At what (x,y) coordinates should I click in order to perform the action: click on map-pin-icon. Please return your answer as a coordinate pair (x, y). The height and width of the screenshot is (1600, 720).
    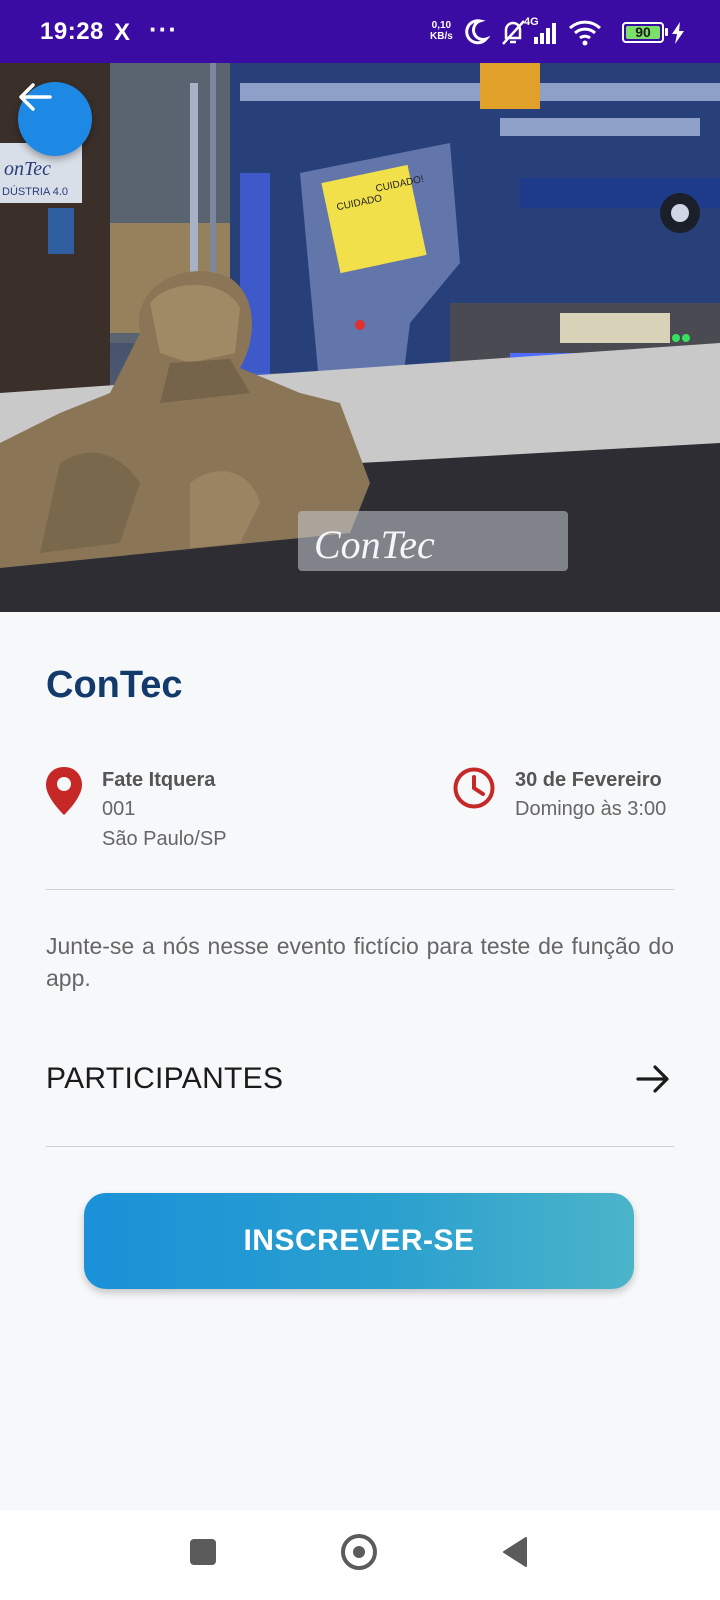
    Looking at the image, I should click on (64, 791).